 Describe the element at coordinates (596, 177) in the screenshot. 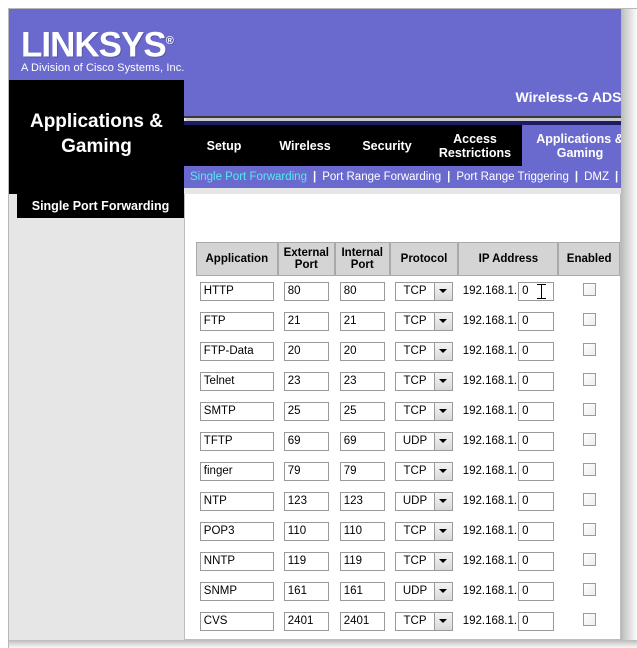

I see `subtab-dmz: DMZ` at that location.